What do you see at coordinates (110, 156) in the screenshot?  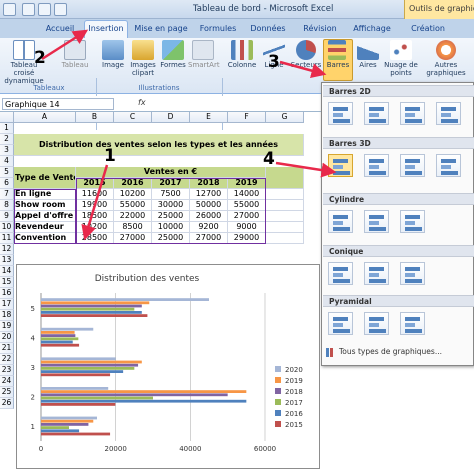 I see `annotation-1: 1` at bounding box center [110, 156].